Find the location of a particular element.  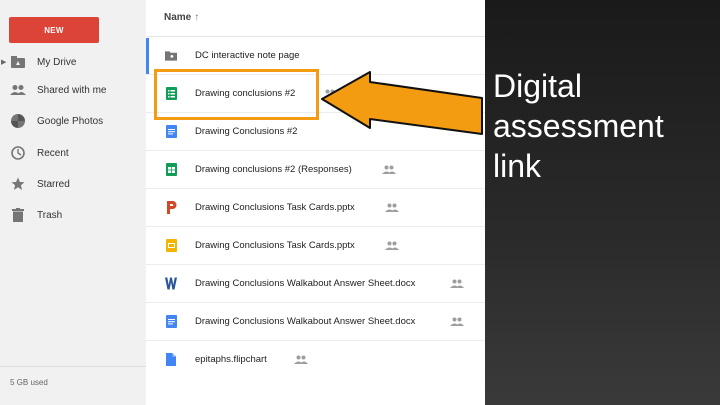

expand-caret-icon: ▶ is located at coordinates (3, 62).